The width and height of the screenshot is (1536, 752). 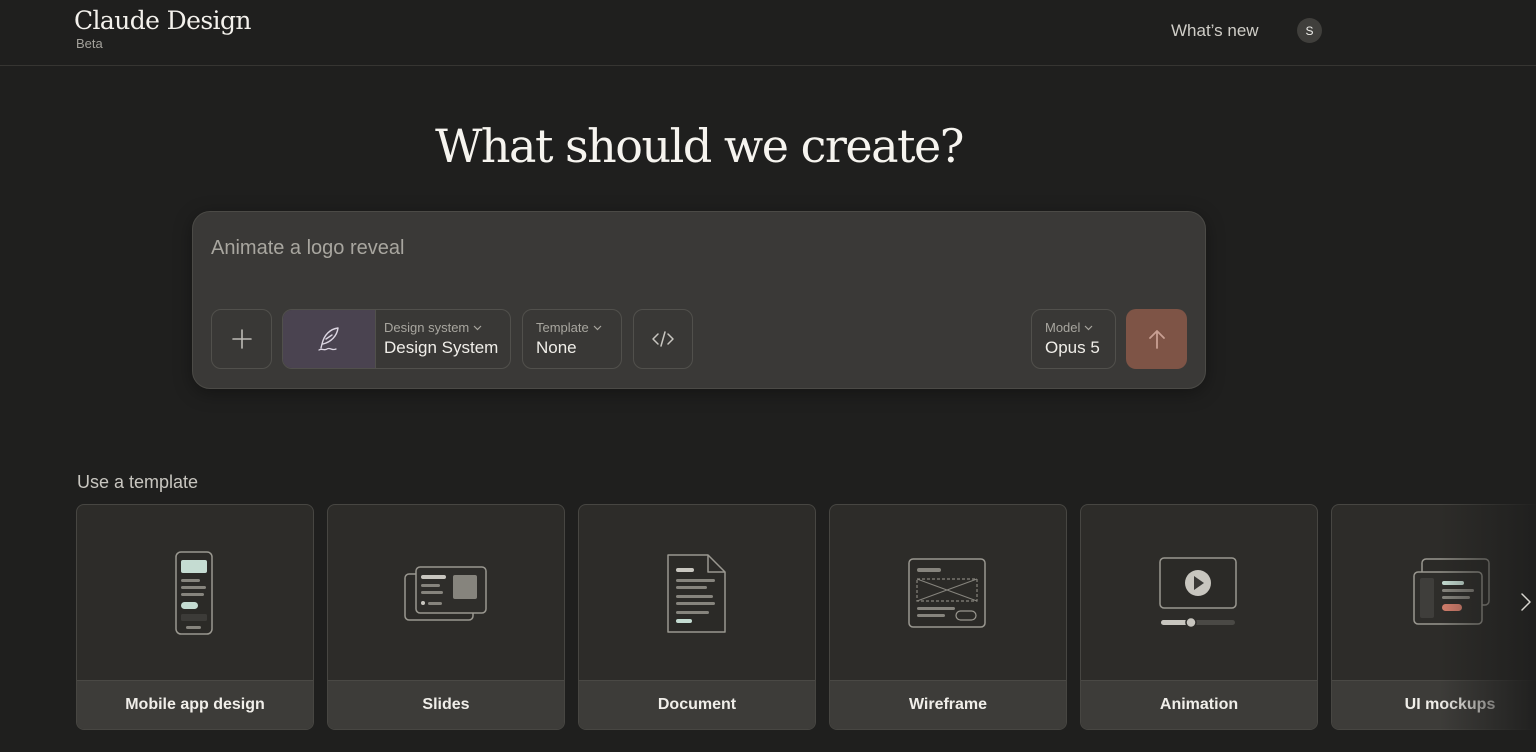 I want to click on add-attachment-button, so click(x=241, y=339).